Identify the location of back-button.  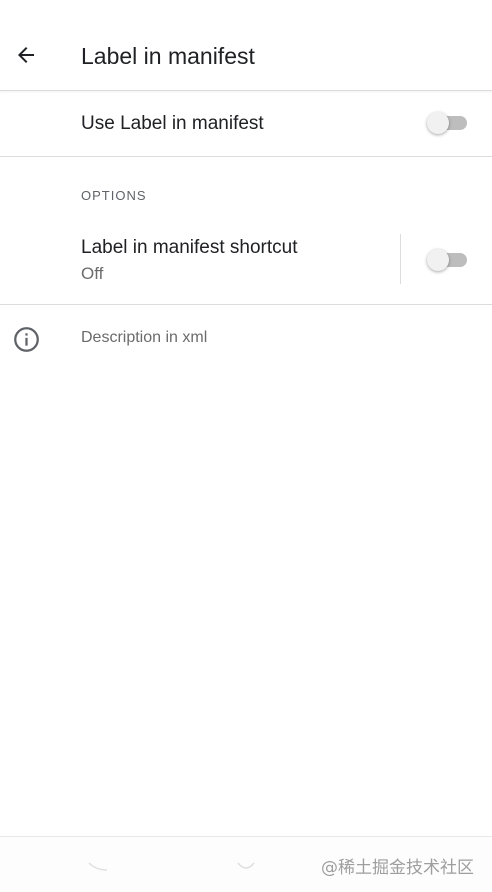
(26, 55).